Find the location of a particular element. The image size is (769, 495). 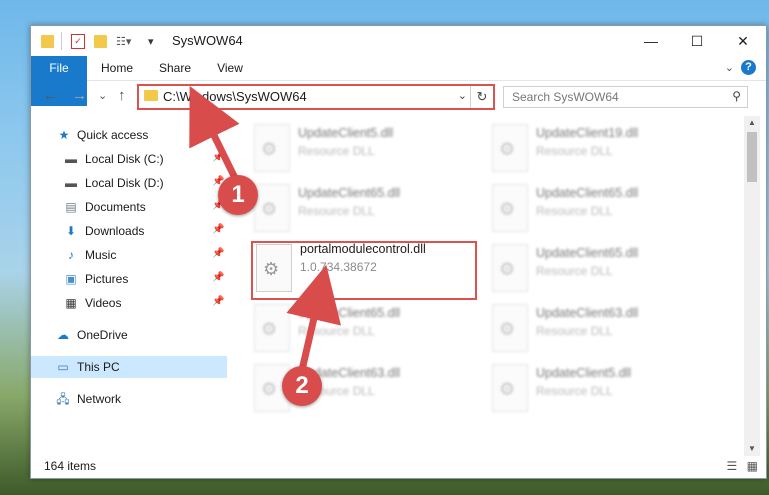

annotation-arrows is located at coordinates (265, 229).